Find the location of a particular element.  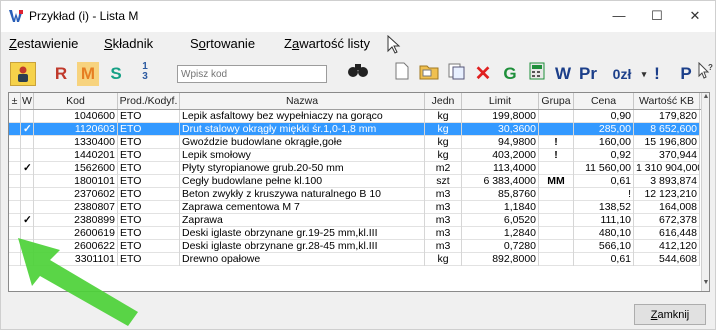

folder-edit-icon is located at coordinates (429, 74).